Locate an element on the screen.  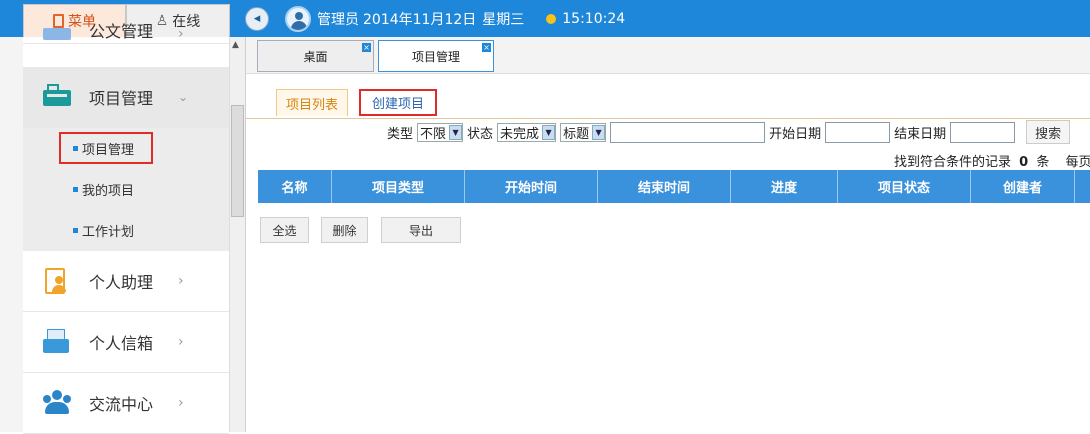
sidebar-item-documents: 公文管理 › is located at coordinates (126, 25).